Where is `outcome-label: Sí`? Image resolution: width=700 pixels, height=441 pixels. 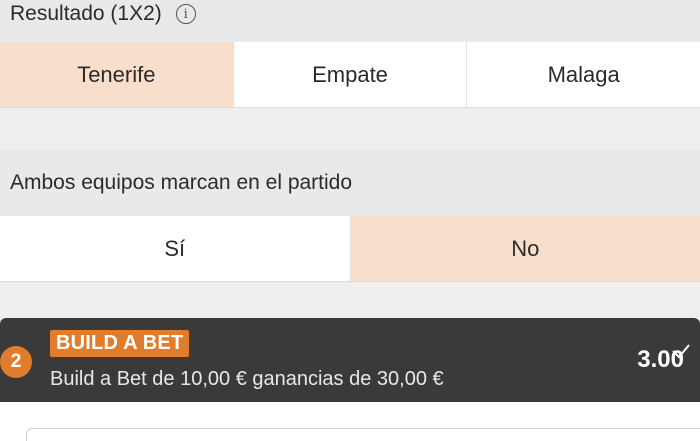 outcome-label: Sí is located at coordinates (175, 248).